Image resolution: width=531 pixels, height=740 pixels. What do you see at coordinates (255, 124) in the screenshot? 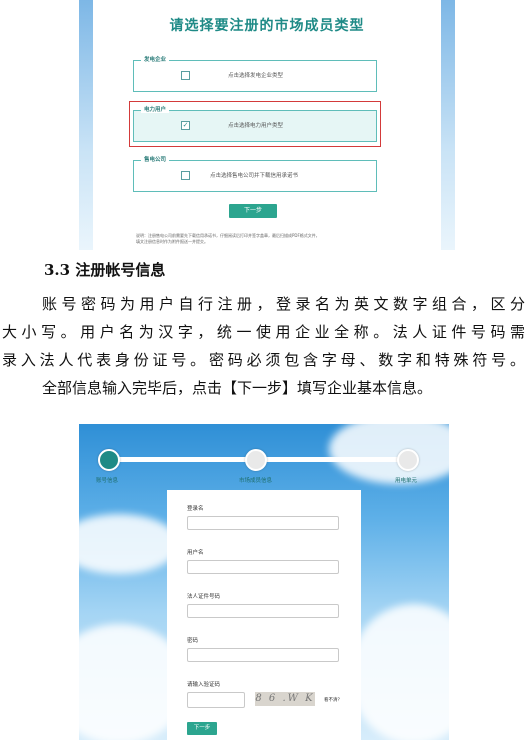
I see `highlight-frame` at bounding box center [255, 124].